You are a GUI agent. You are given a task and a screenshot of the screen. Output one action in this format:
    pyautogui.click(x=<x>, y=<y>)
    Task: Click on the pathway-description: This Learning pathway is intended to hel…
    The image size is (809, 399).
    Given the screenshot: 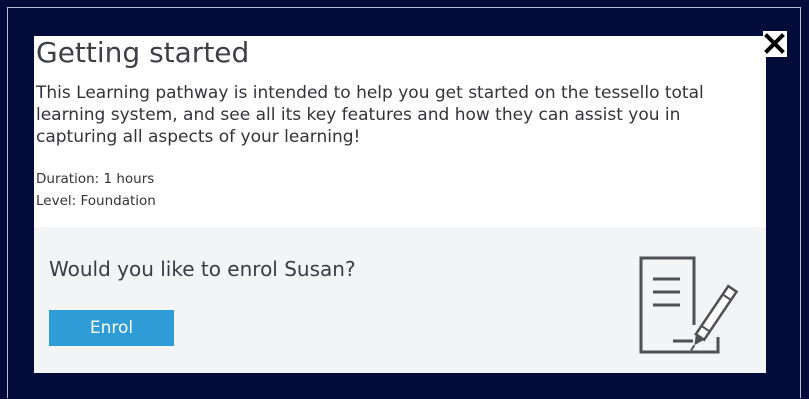 What is the action you would take?
    pyautogui.click(x=370, y=115)
    